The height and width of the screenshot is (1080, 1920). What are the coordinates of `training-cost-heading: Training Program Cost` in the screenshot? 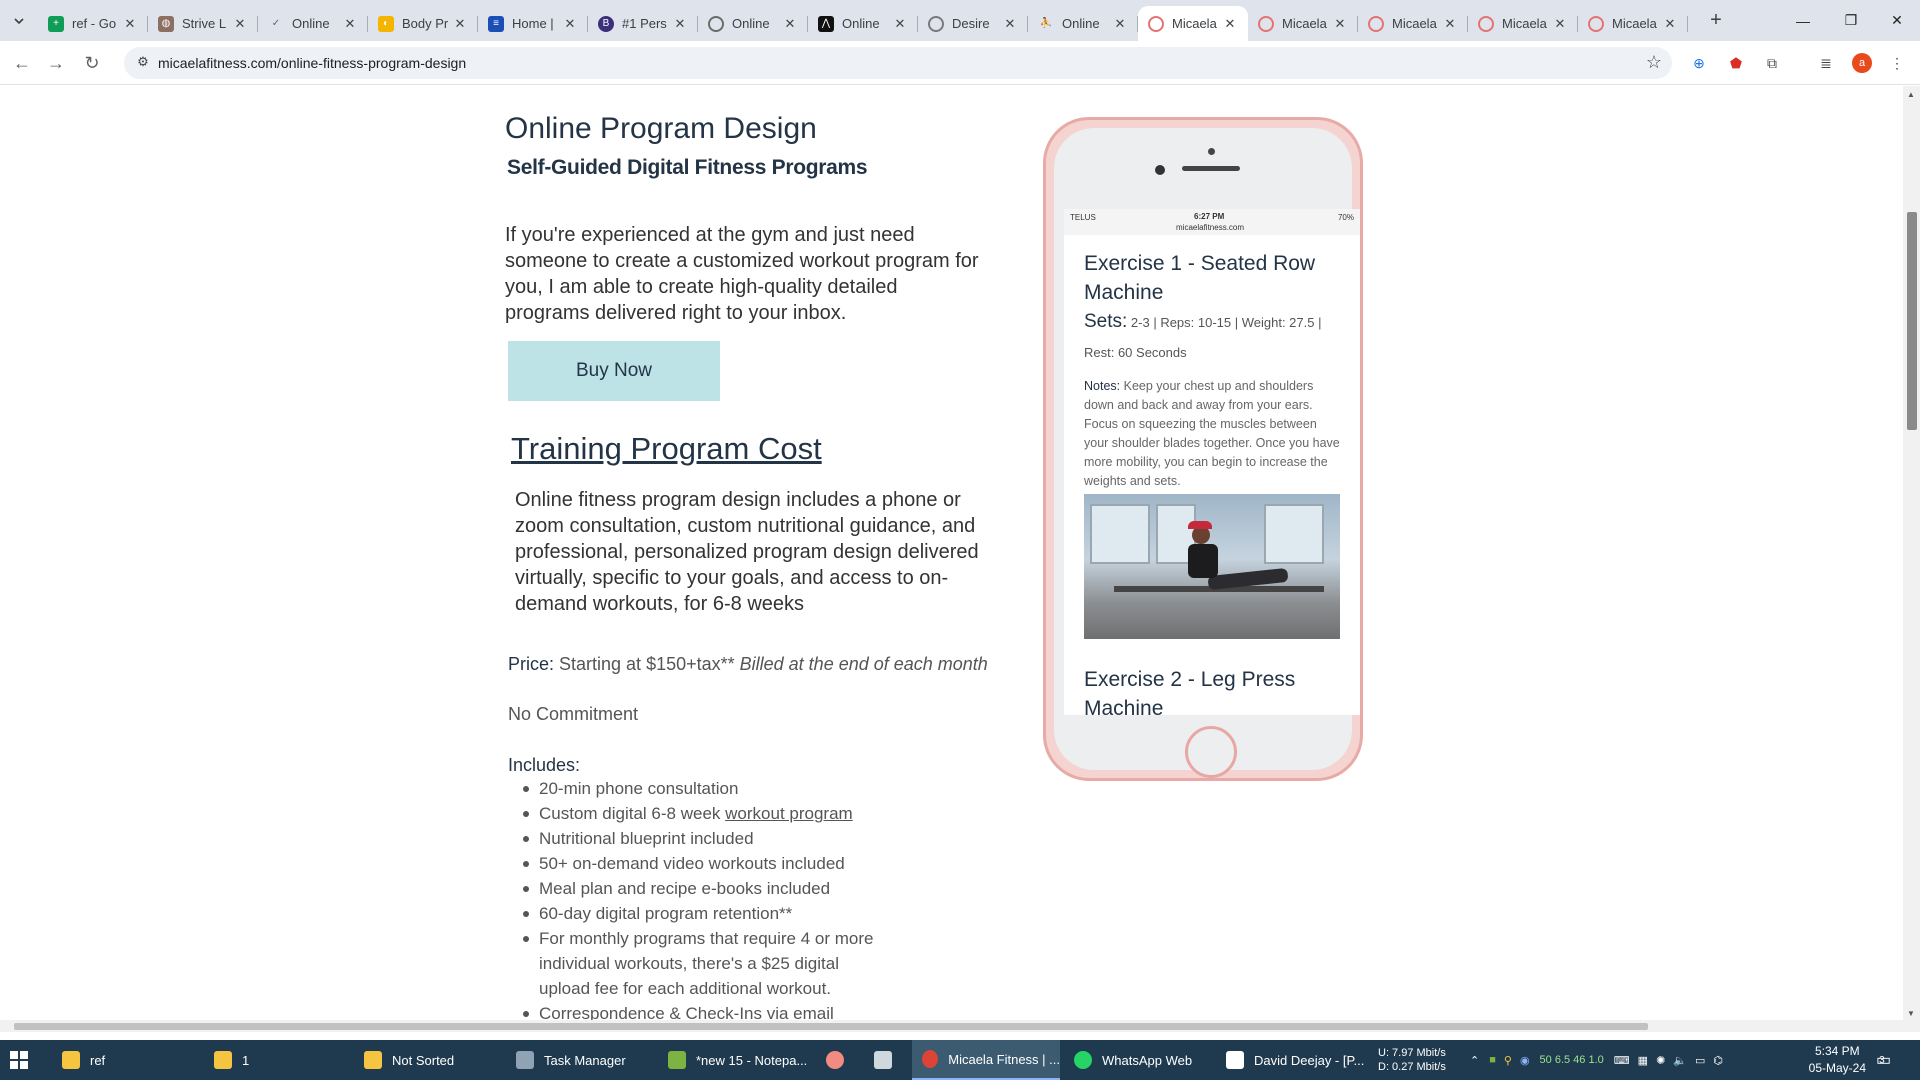 It's located at (666, 449).